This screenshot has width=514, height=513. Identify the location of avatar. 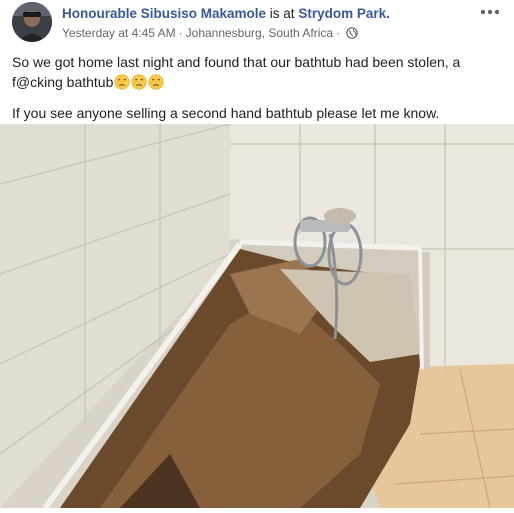
(32, 22).